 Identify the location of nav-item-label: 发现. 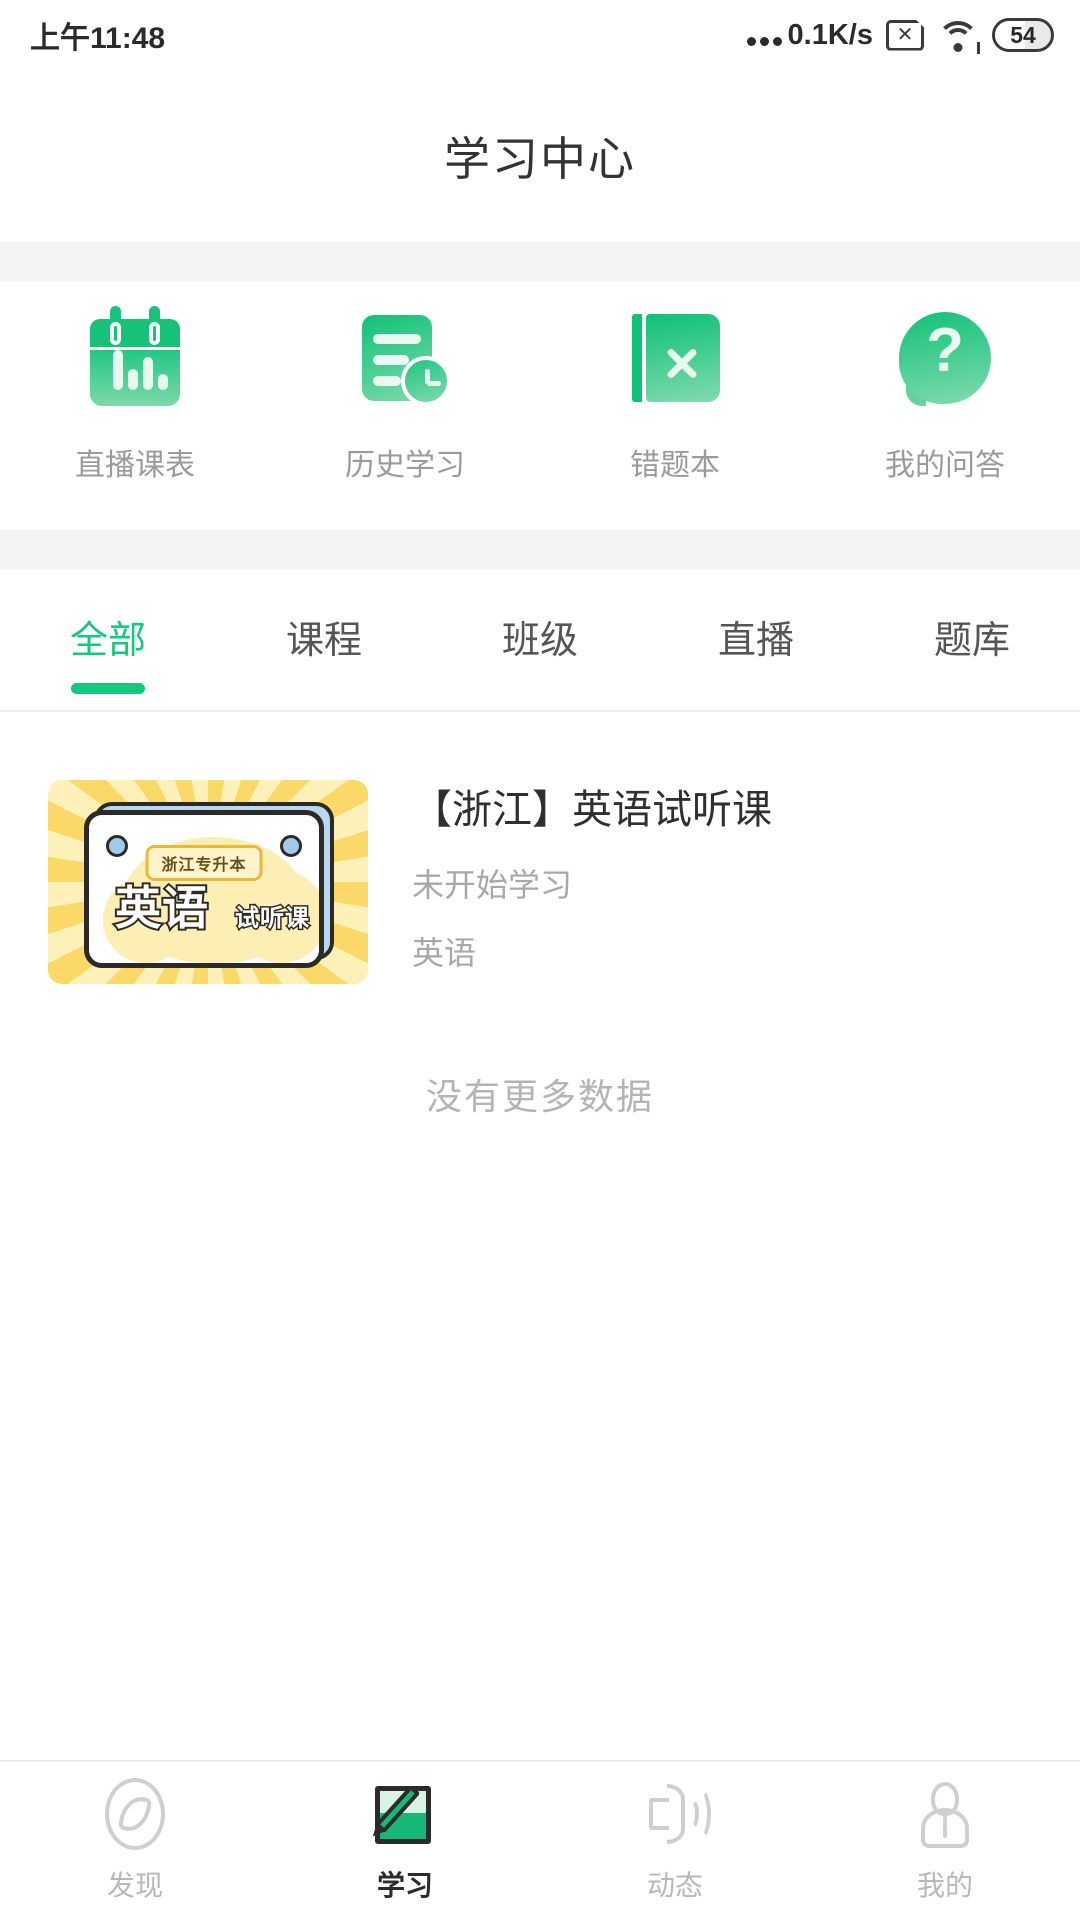
(134, 1885).